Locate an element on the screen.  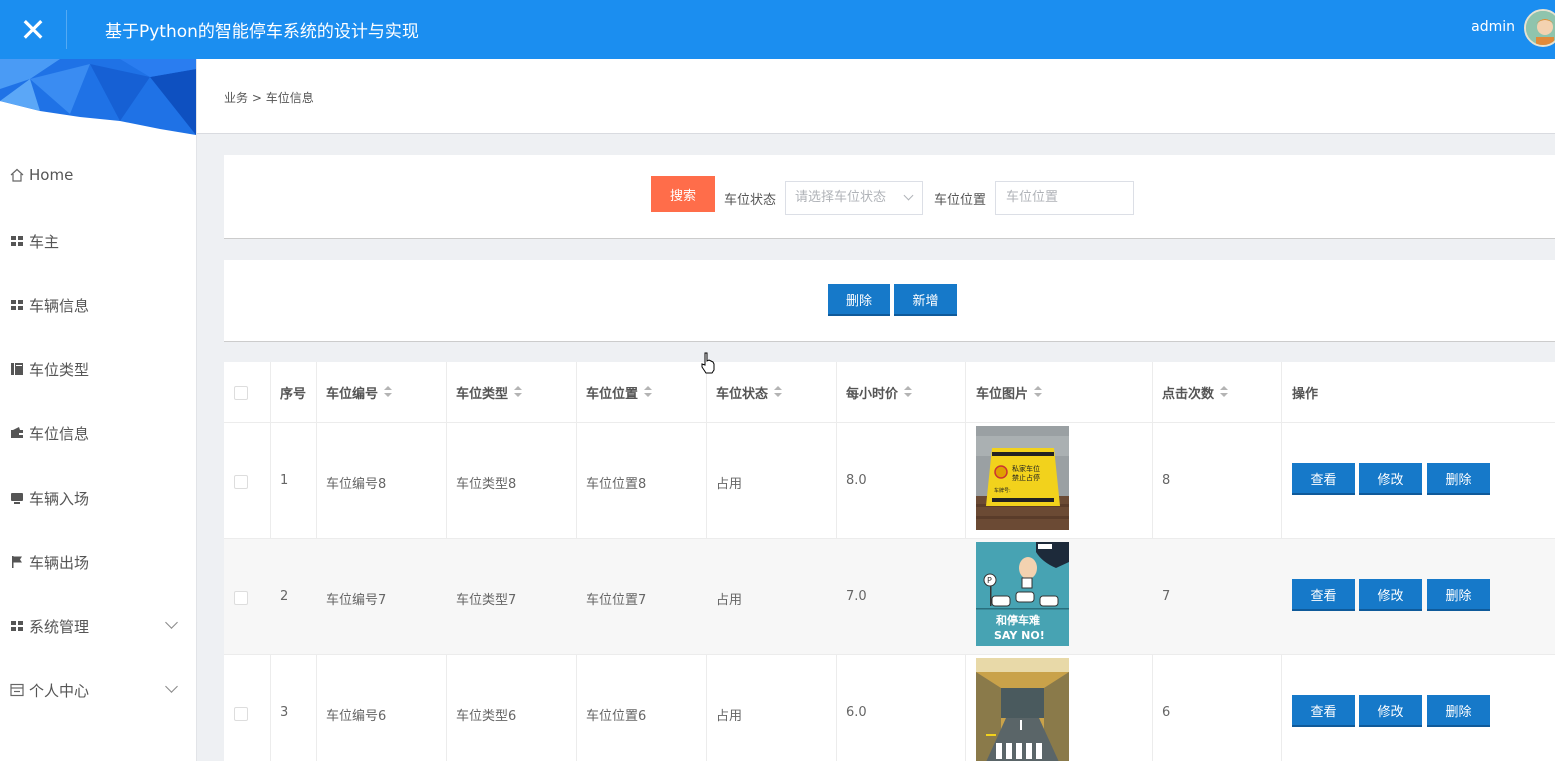
sidebar-item-system: 系统管理 is located at coordinates (98, 626).